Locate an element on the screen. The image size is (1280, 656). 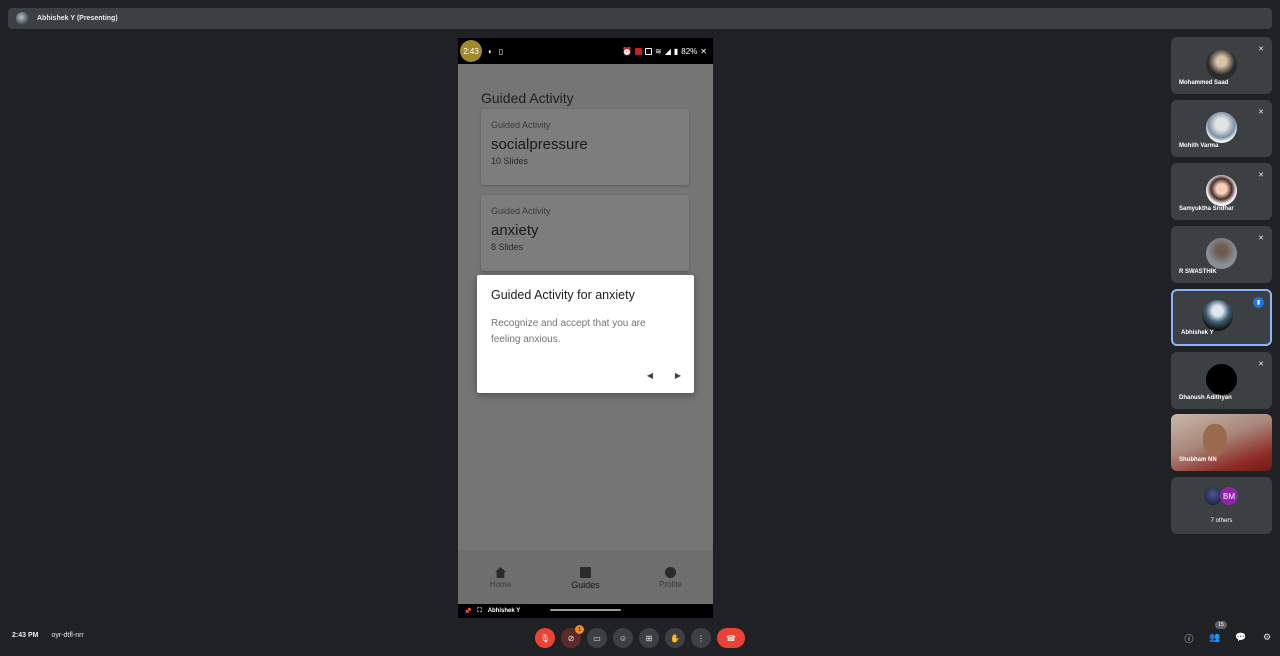
nav-home-label: Home is located at coordinates (500, 584).